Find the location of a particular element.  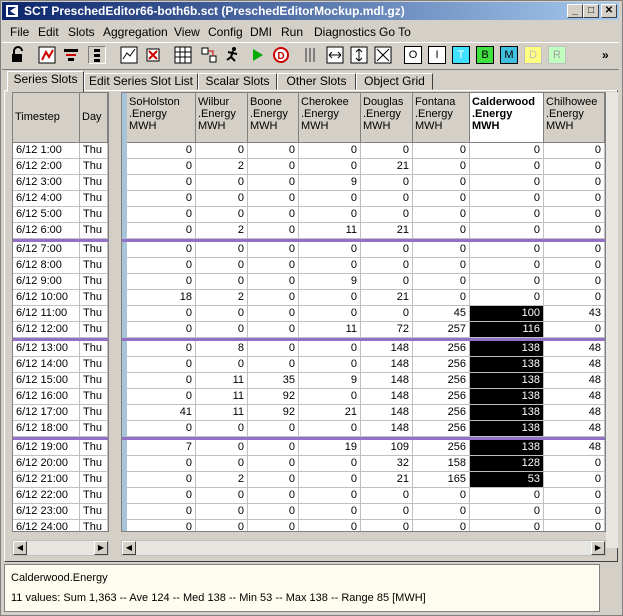

right-horizontal-scrollbar: ◀ ▶ is located at coordinates (363, 548).